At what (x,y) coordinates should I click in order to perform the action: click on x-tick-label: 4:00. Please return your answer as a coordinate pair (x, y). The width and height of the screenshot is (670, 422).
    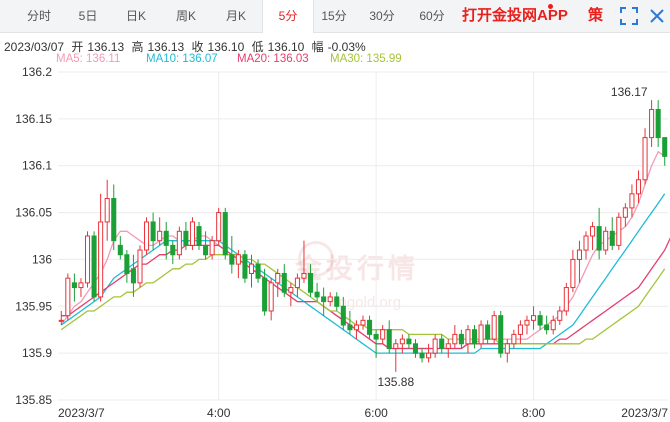
    Looking at the image, I should click on (219, 413).